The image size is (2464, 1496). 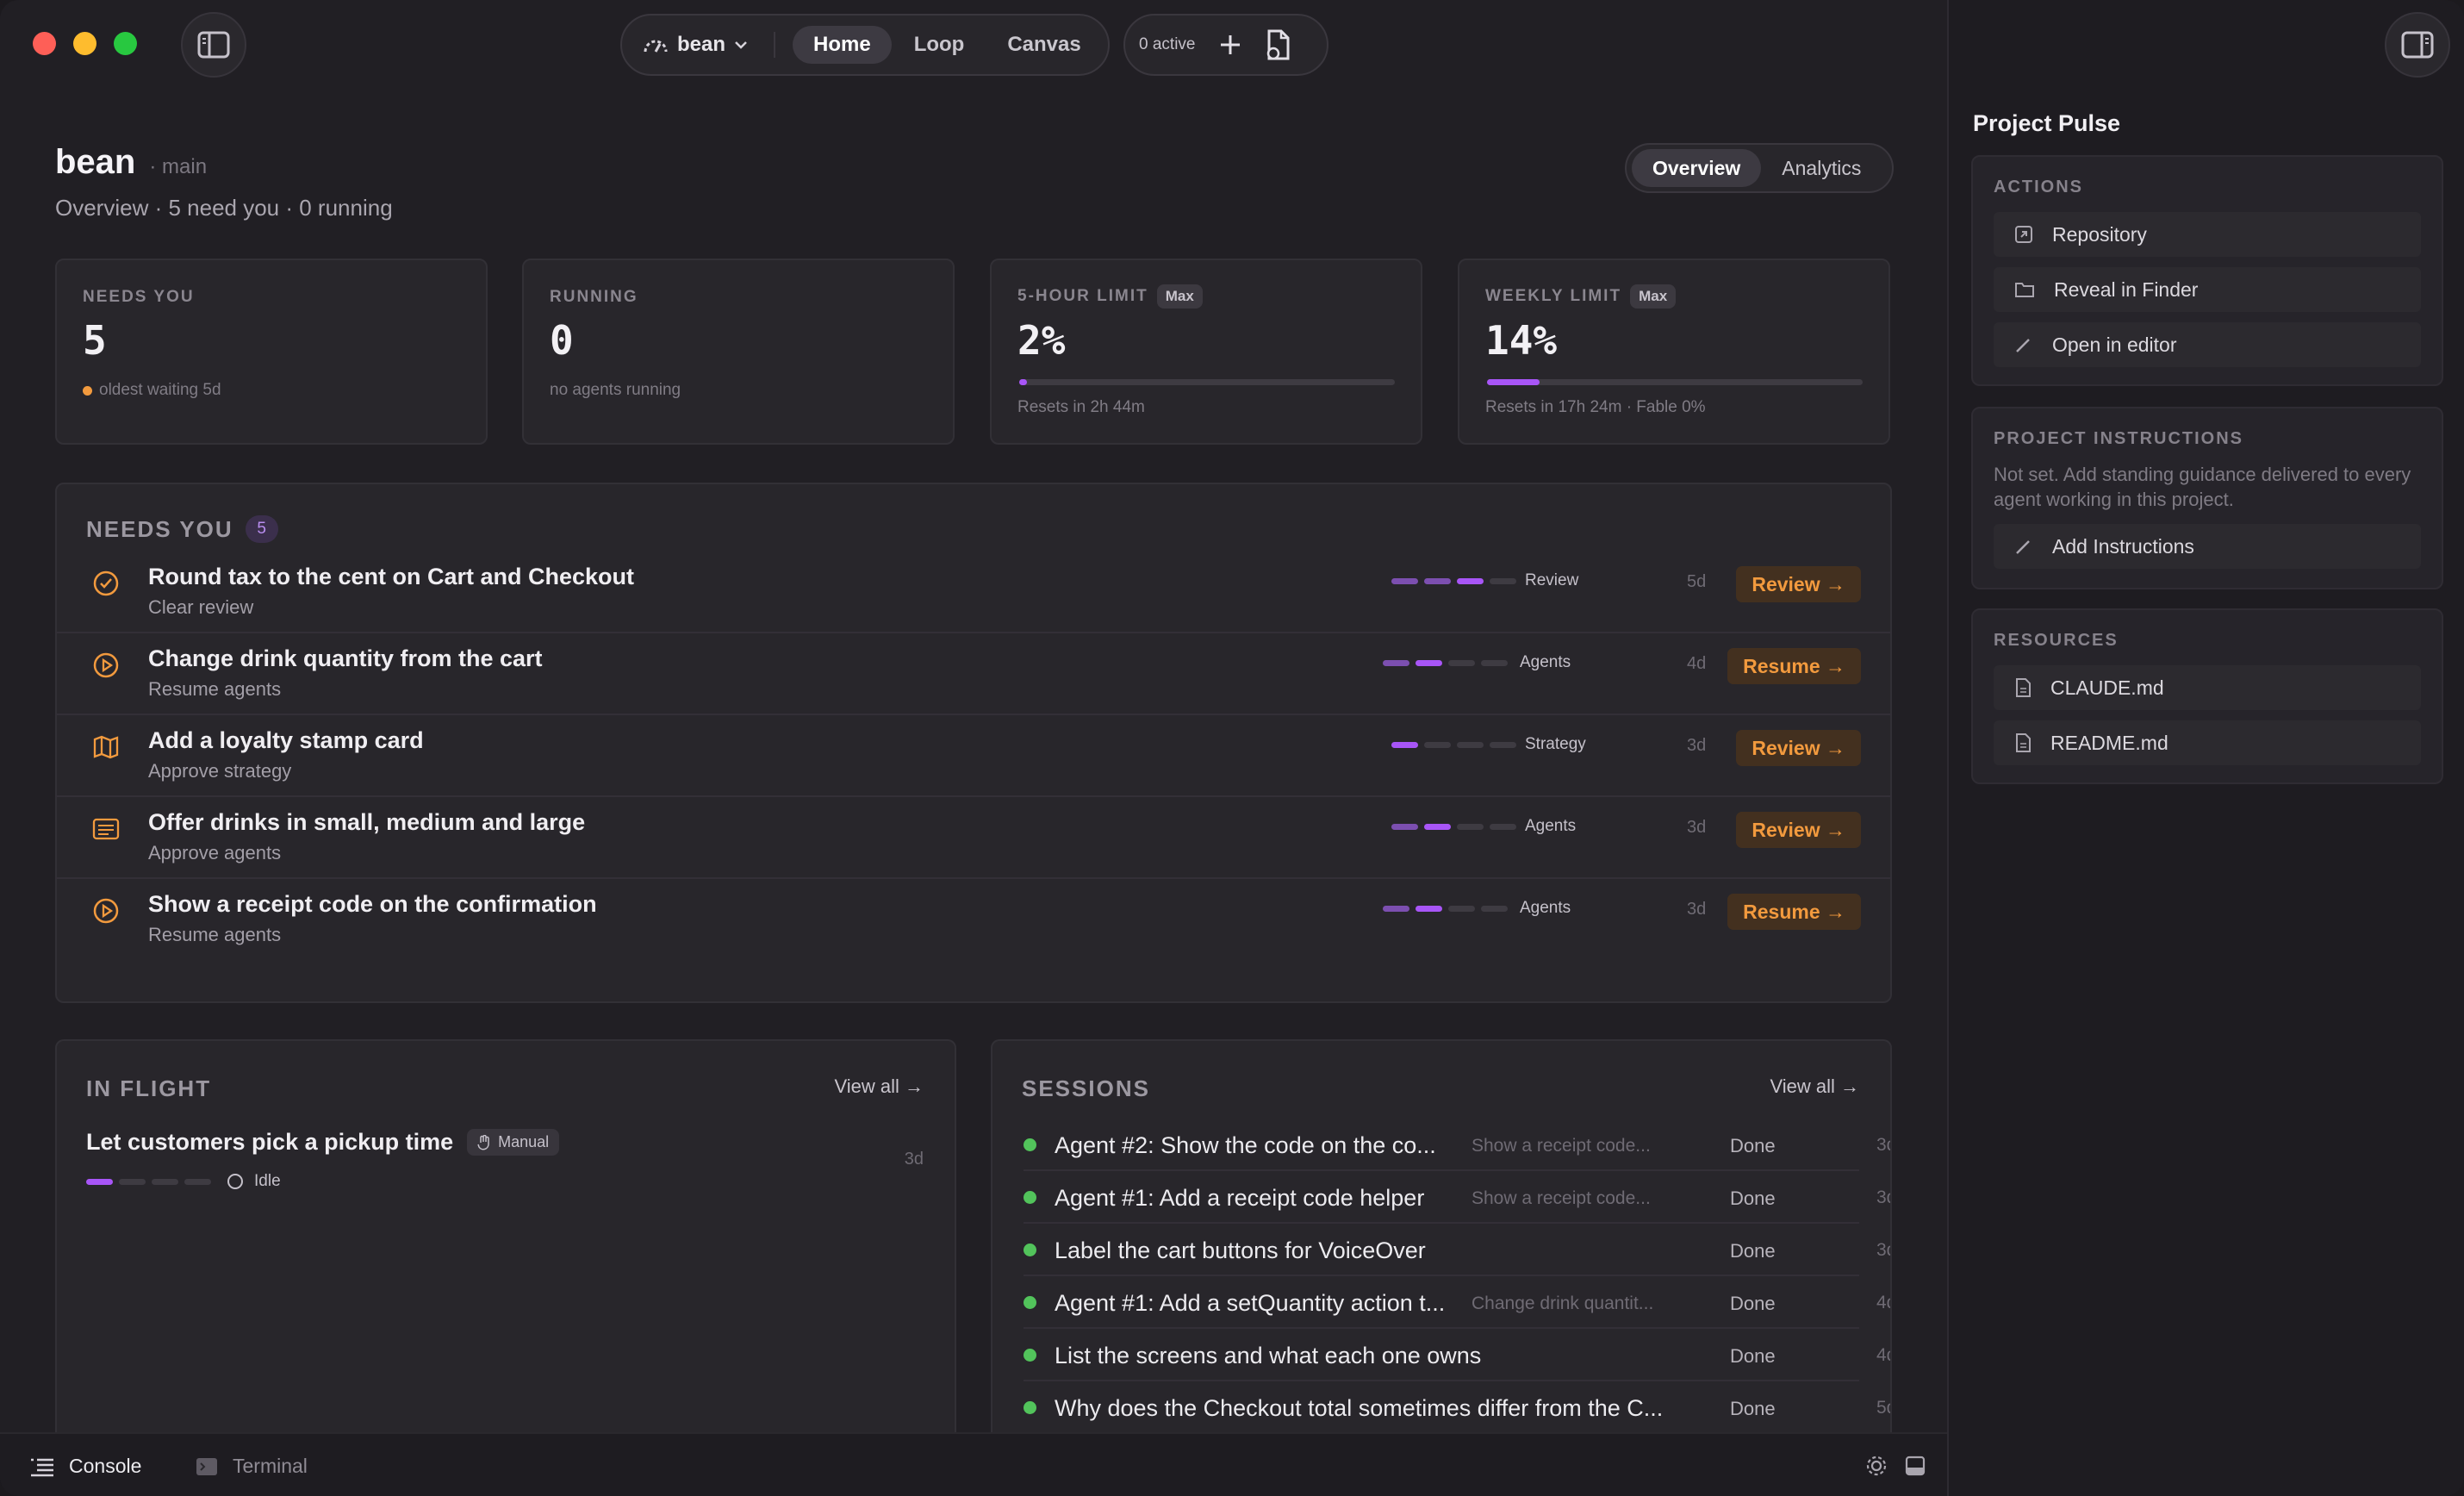 I want to click on window-controls, so click(x=85, y=43).